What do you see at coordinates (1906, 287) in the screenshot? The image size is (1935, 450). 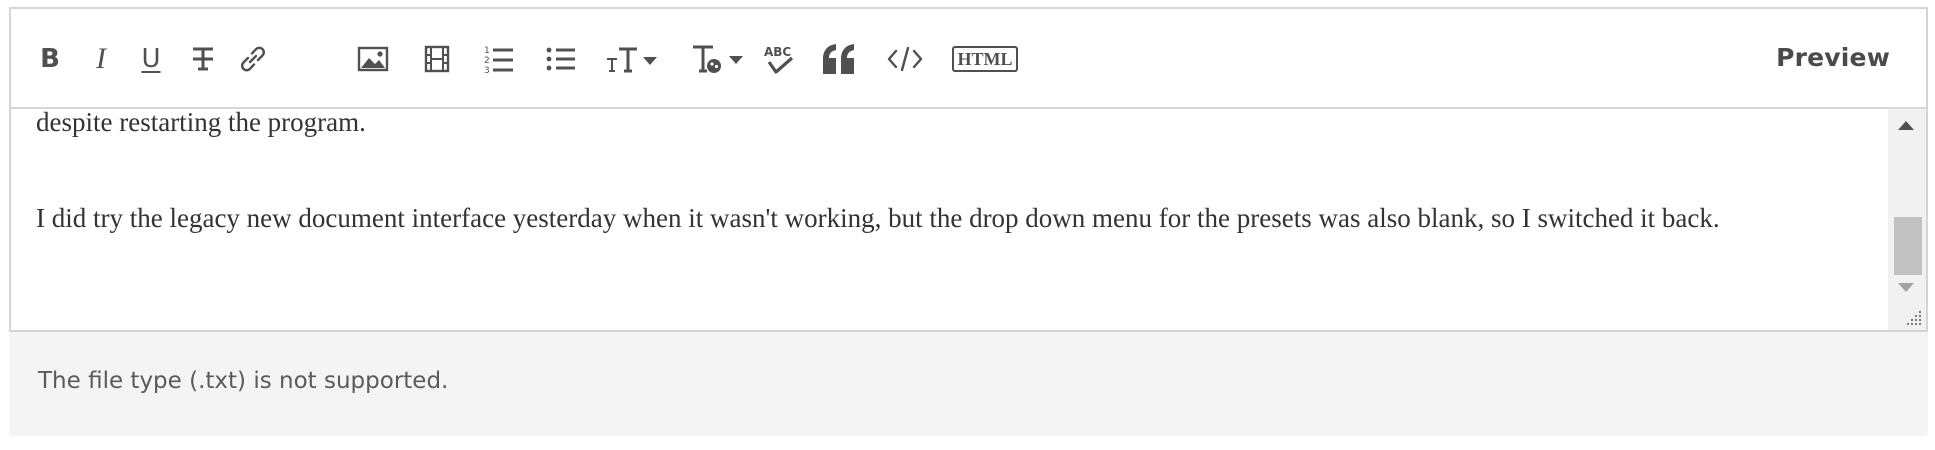 I see `scroll-down-arrow-icon` at bounding box center [1906, 287].